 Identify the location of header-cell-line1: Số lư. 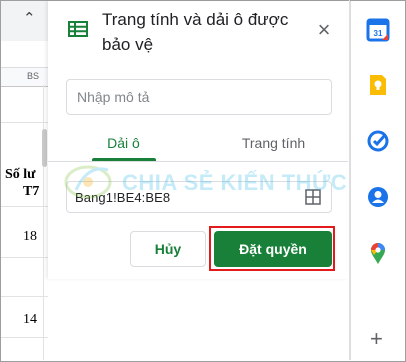
(20, 174).